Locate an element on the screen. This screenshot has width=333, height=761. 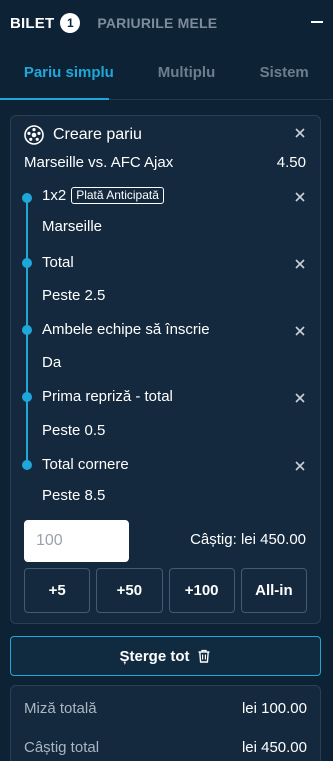
match-odds: 4.50 is located at coordinates (291, 162).